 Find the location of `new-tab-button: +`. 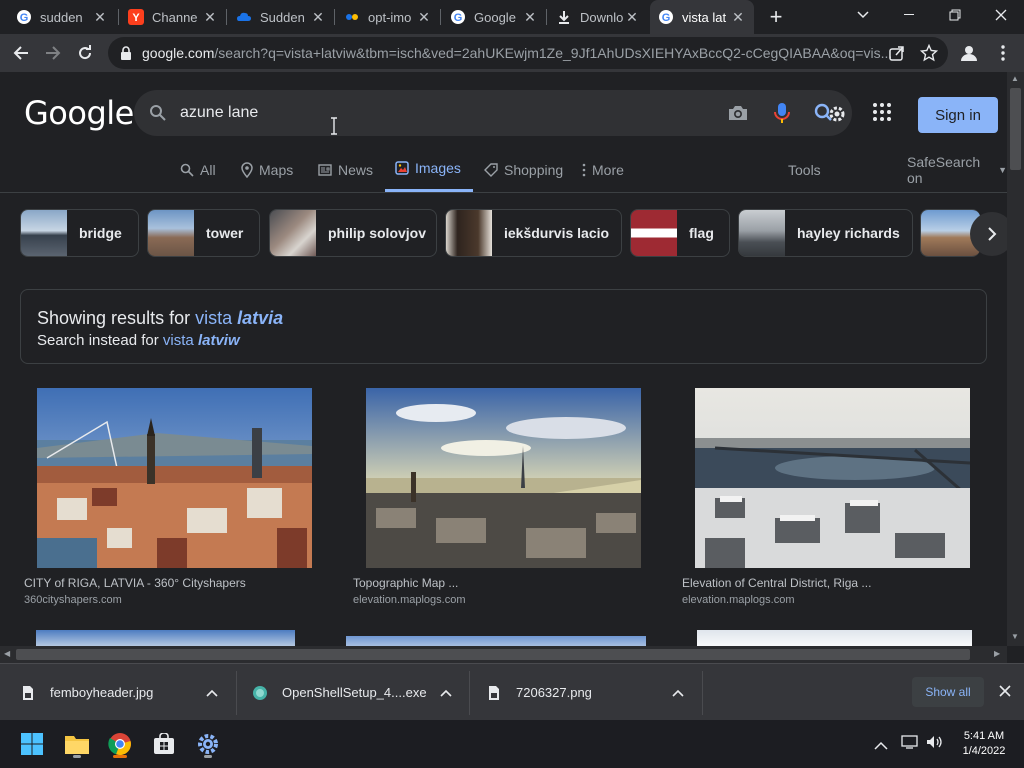

new-tab-button: + is located at coordinates (776, 16).